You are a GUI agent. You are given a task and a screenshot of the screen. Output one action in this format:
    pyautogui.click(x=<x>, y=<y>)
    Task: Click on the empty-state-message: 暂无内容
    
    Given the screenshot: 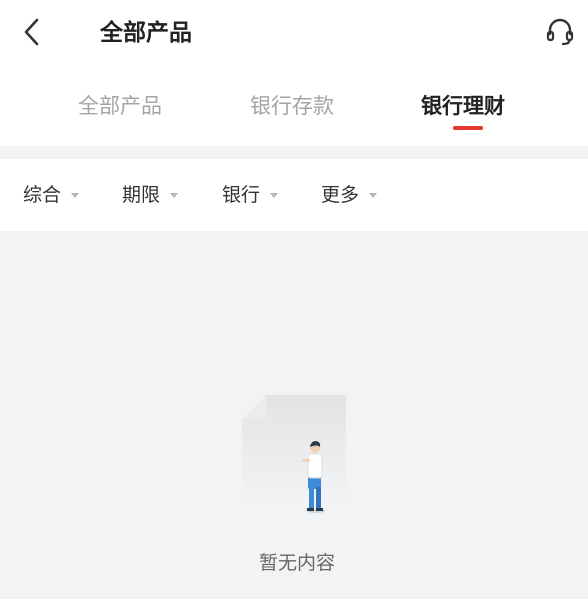 What is the action you would take?
    pyautogui.click(x=296, y=563)
    